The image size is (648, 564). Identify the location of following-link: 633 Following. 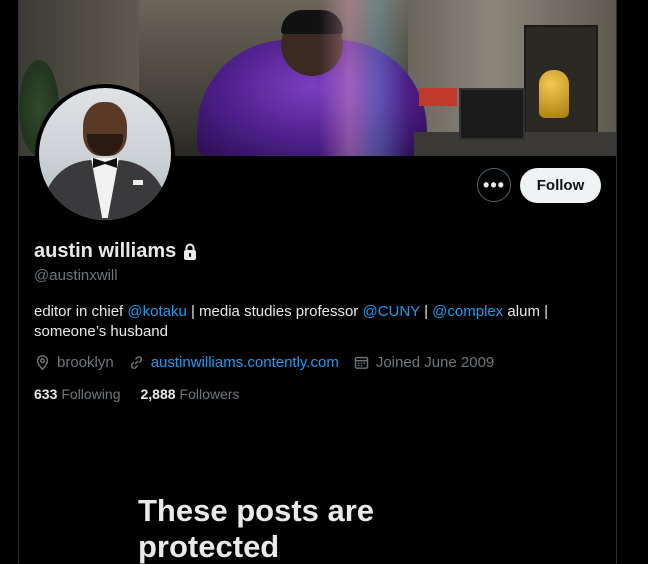
(77, 394).